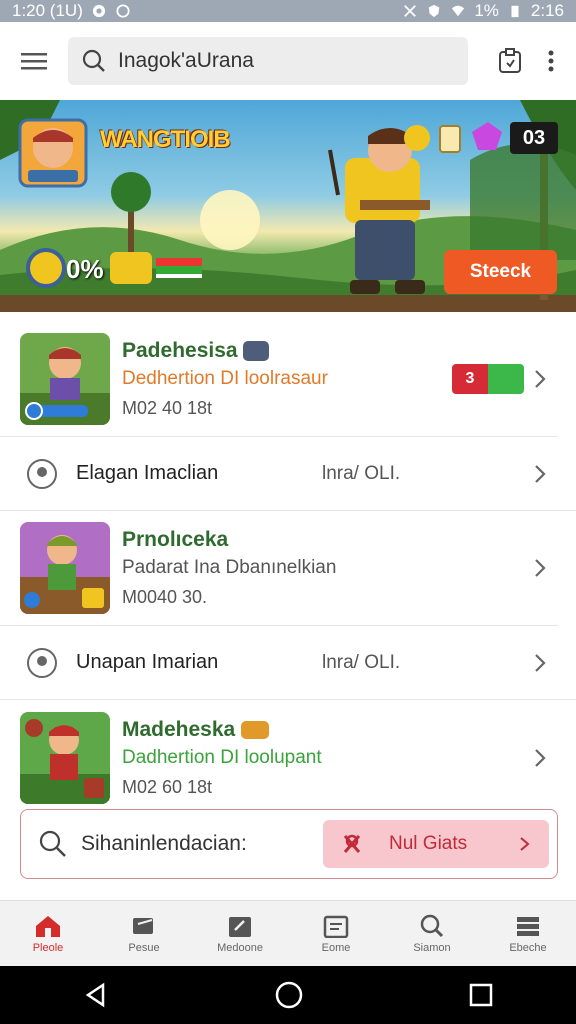 Image resolution: width=576 pixels, height=1024 pixels. Describe the element at coordinates (225, 378) in the screenshot. I see `game-subtitle: Dedhertion DI loolrasaur` at that location.